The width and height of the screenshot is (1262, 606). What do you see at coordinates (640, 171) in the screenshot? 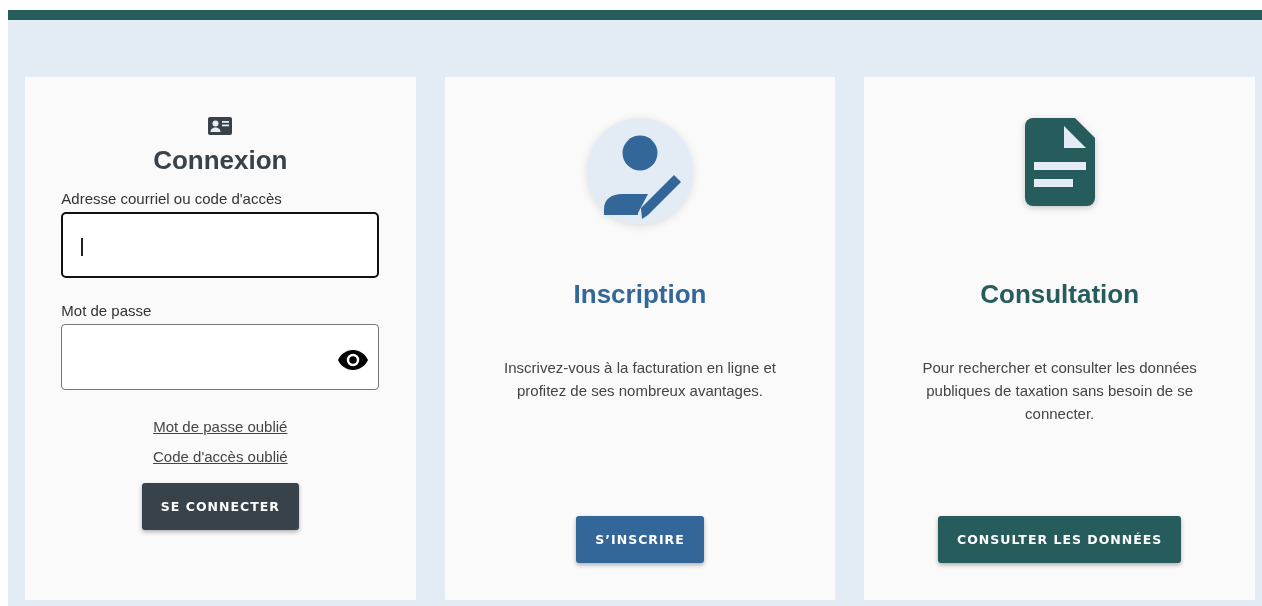
I see `user-edit-icon` at bounding box center [640, 171].